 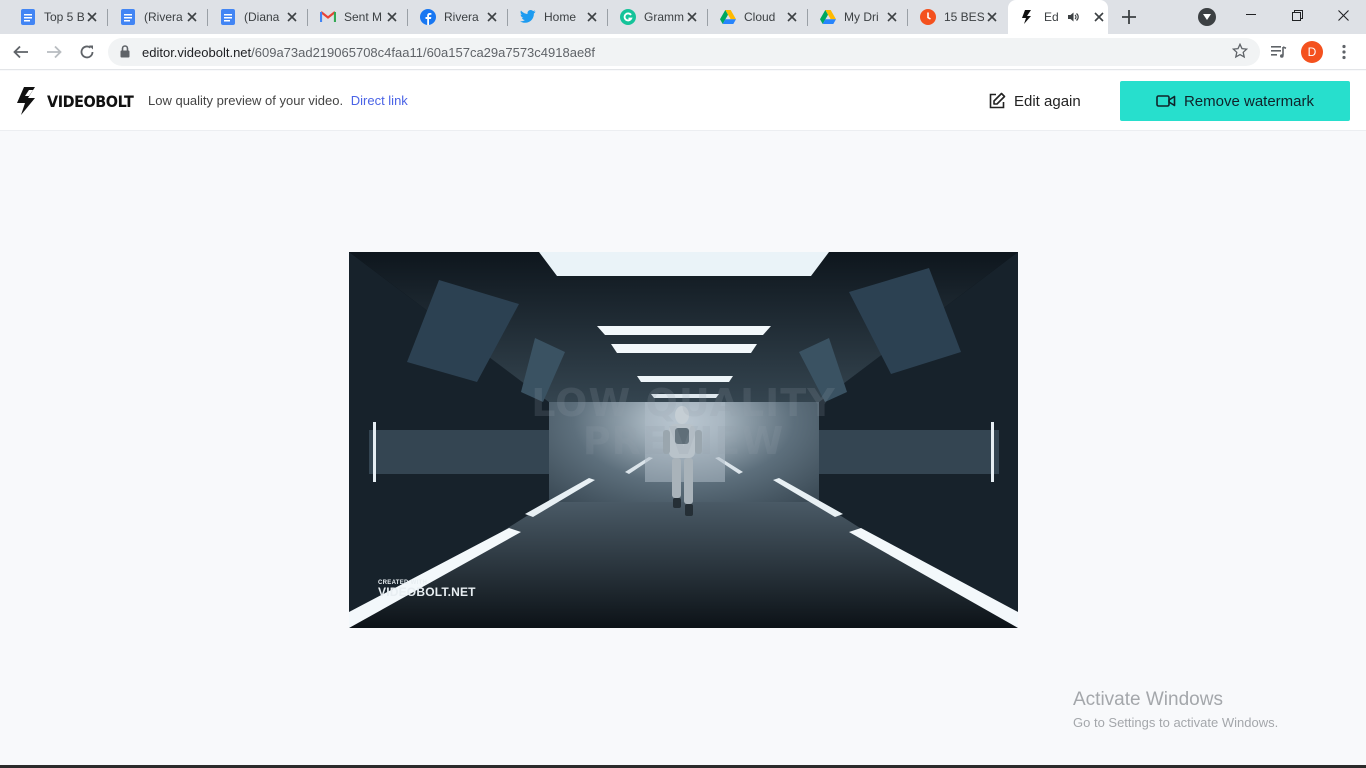 What do you see at coordinates (64, 17) in the screenshot?
I see `tab-title: Top 5 B` at bounding box center [64, 17].